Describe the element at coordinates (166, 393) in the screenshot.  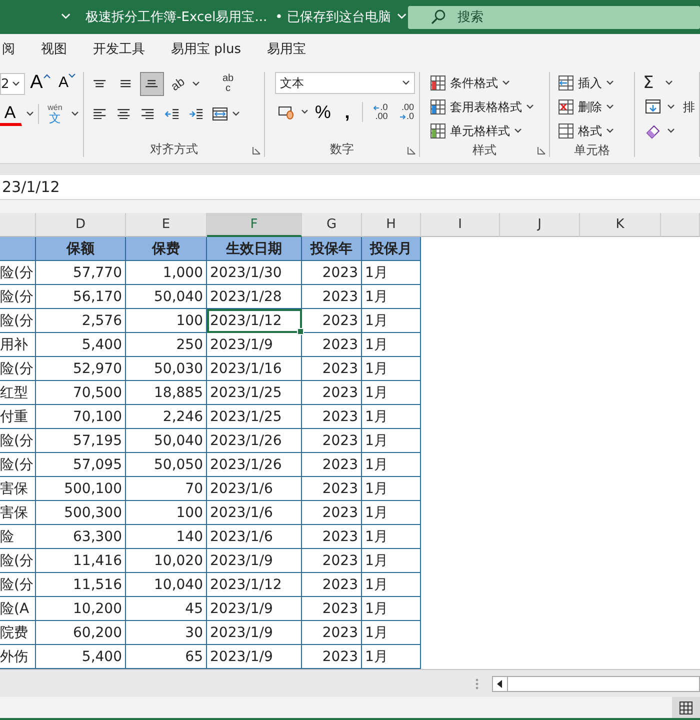
I see `table-cell: 18,885` at that location.